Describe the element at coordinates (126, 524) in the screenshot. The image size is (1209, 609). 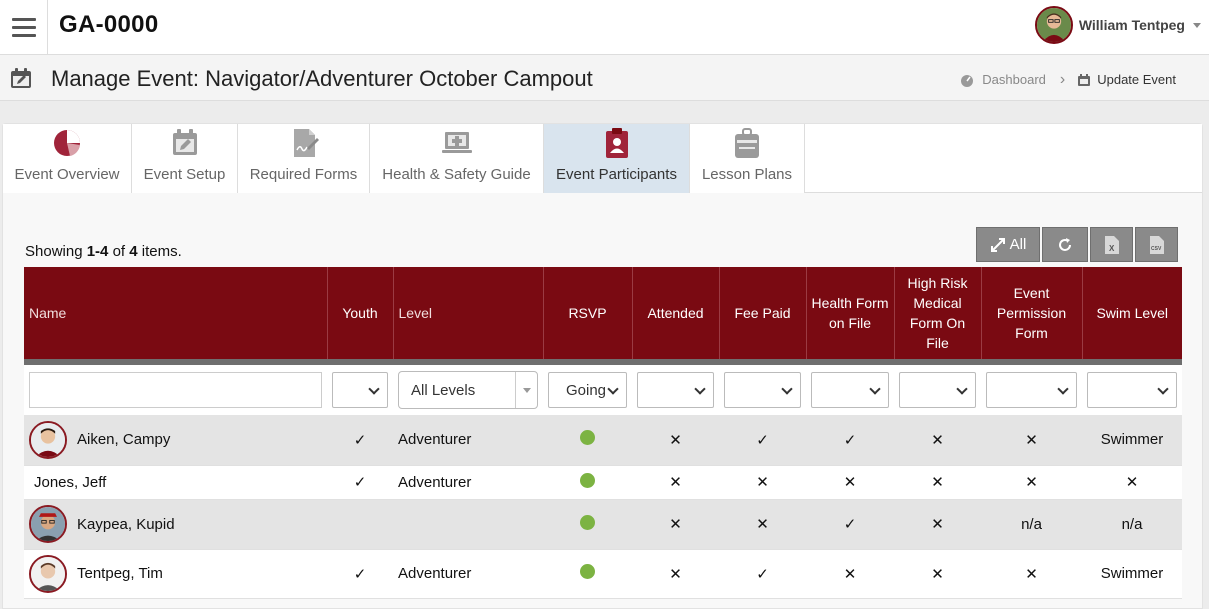
I see `participant-name: Kaypea, Kupid` at that location.